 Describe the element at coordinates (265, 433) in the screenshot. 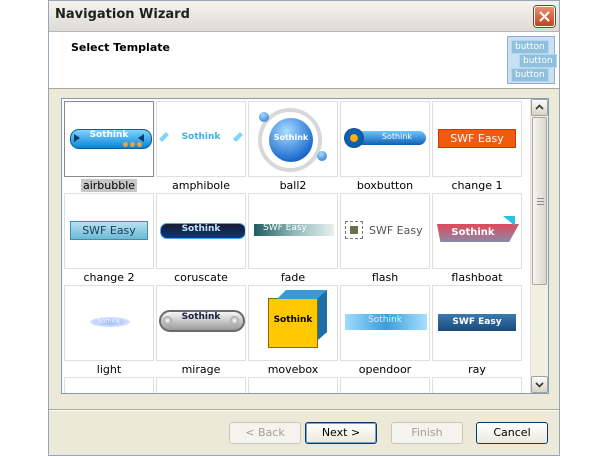

I see `back-button: < Back` at that location.